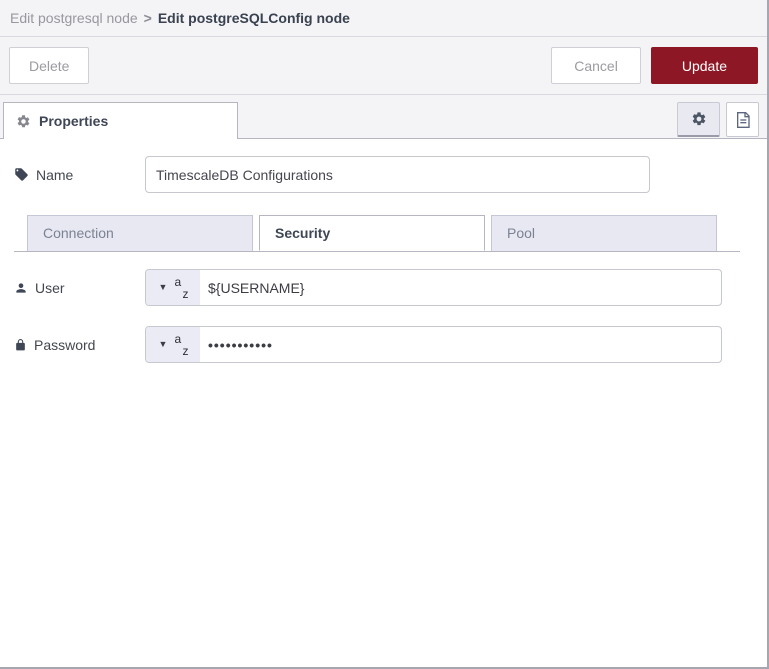  Describe the element at coordinates (21, 174) in the screenshot. I see `tag-icon` at that location.